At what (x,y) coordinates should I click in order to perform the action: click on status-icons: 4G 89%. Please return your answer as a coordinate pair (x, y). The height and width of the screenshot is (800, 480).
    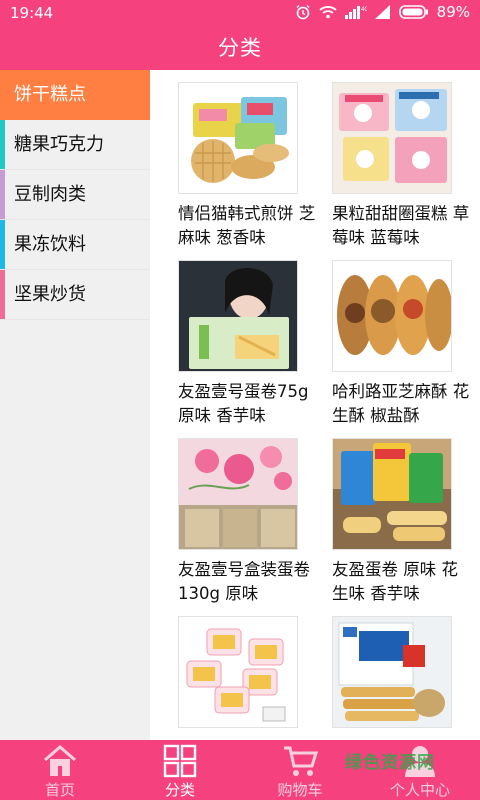
    Looking at the image, I should click on (382, 12).